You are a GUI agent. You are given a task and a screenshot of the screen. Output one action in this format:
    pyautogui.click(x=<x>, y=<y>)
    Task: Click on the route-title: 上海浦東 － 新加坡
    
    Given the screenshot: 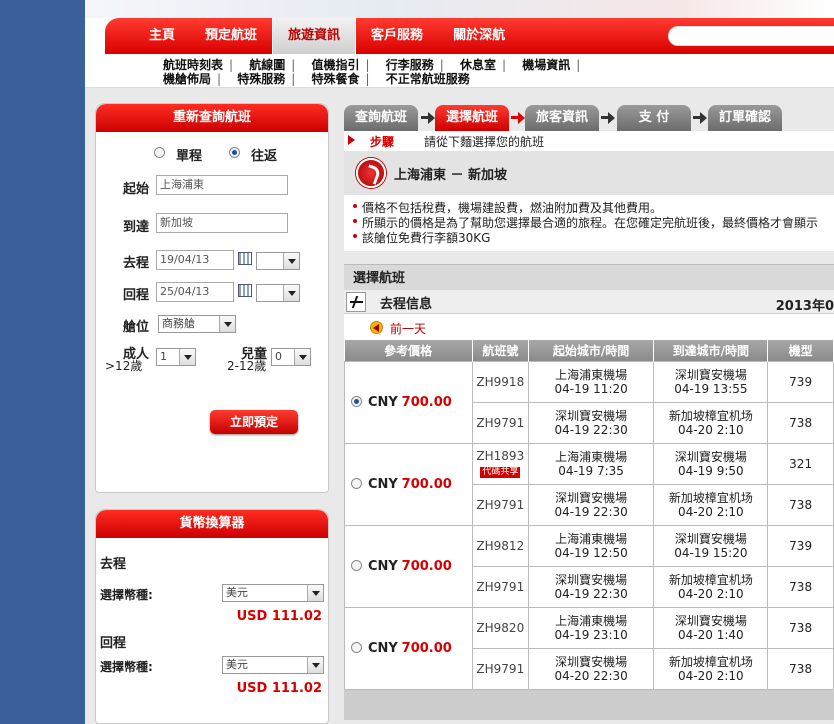 What is the action you would take?
    pyautogui.click(x=451, y=175)
    